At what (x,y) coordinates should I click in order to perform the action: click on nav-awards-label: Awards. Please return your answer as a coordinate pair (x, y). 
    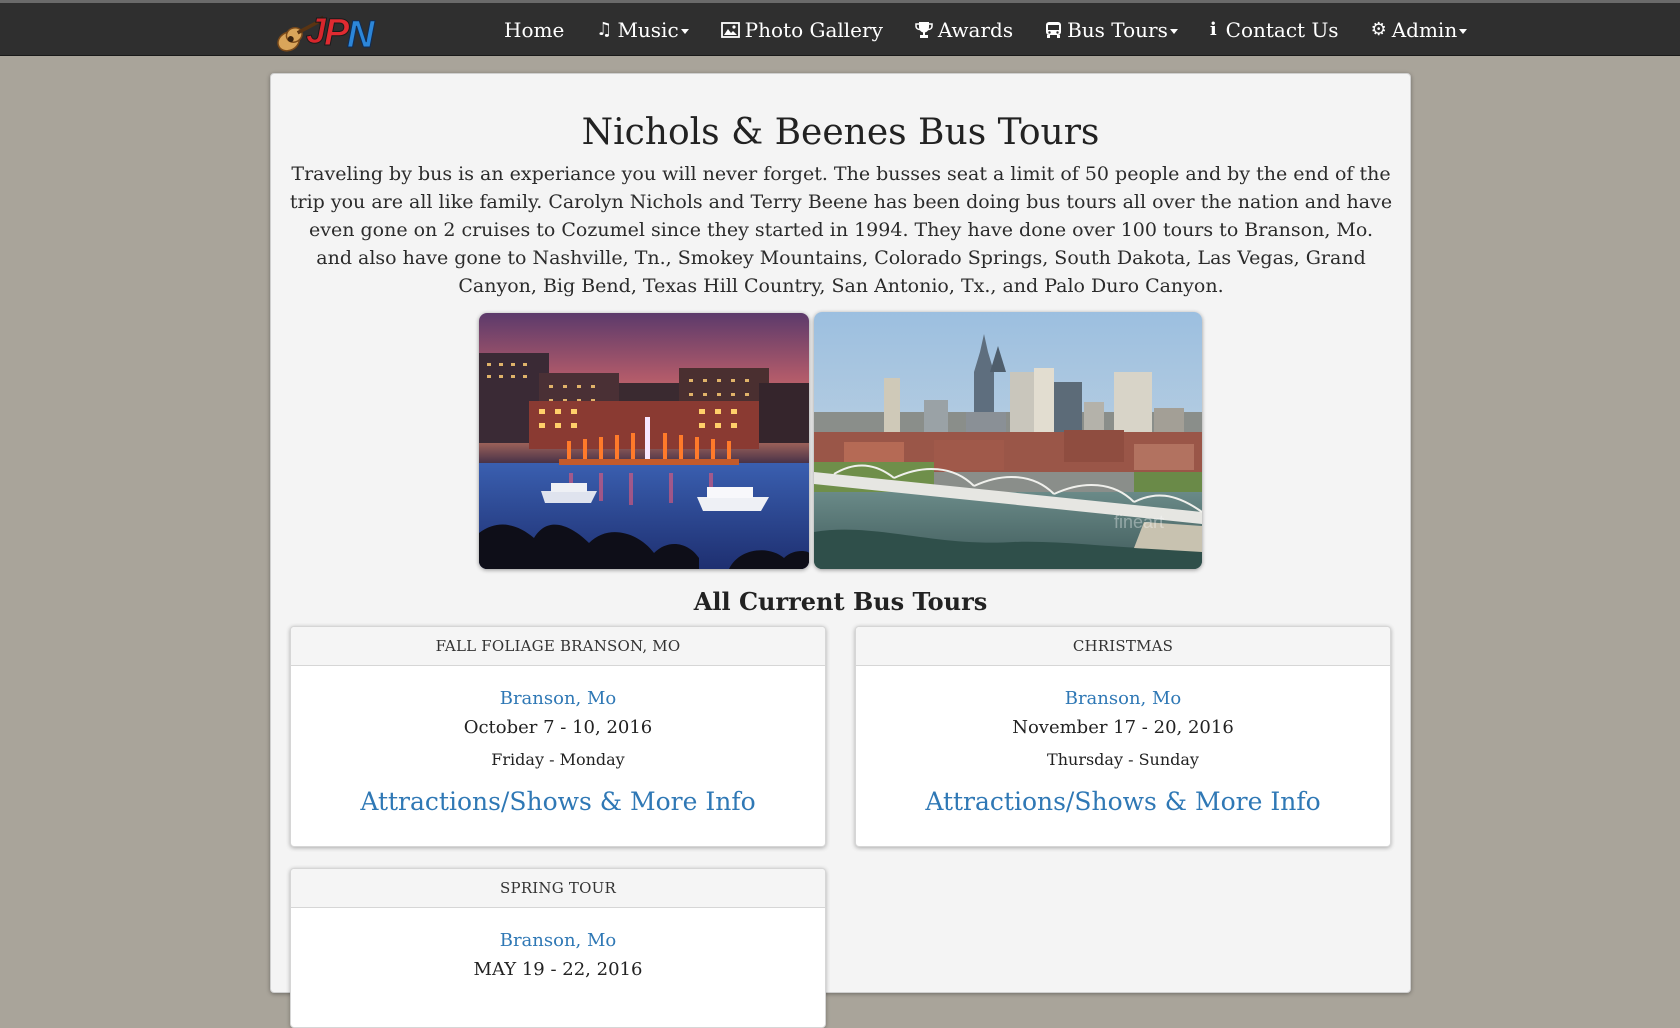
    Looking at the image, I should click on (975, 29).